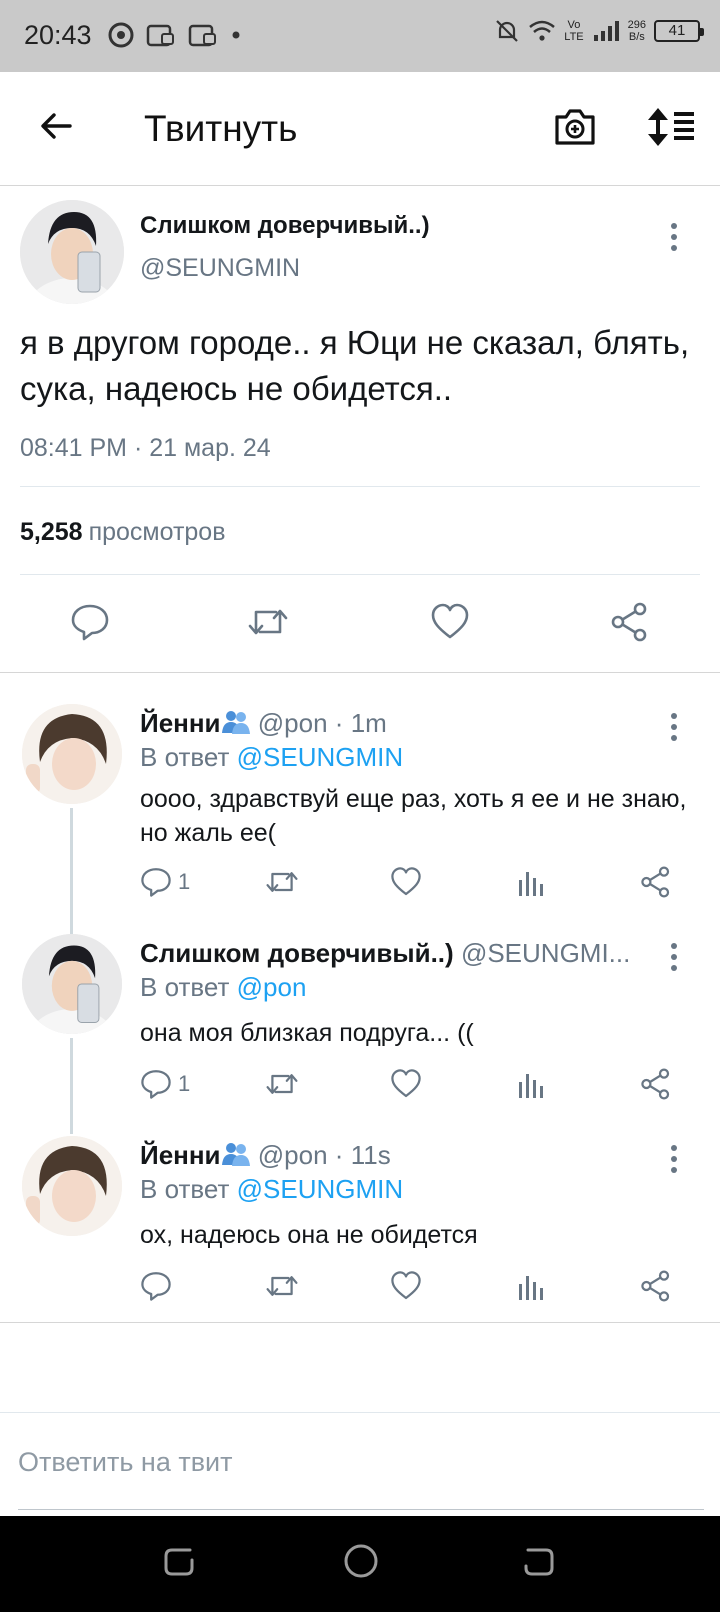 This screenshot has width=720, height=1612. Describe the element at coordinates (297, 953) in the screenshot. I see `reply-author-name: Слишком доверчивый..)` at that location.